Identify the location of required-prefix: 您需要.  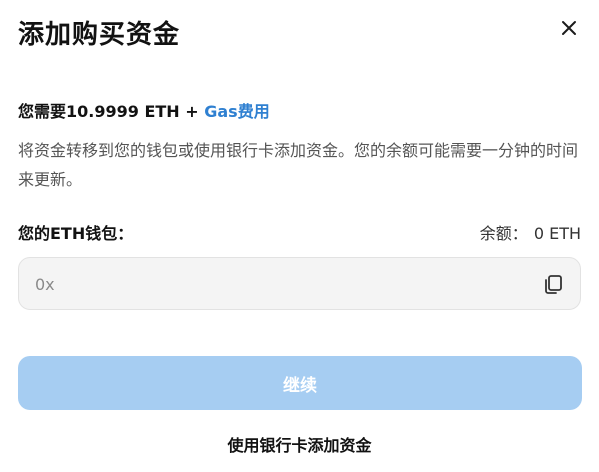
(42, 111).